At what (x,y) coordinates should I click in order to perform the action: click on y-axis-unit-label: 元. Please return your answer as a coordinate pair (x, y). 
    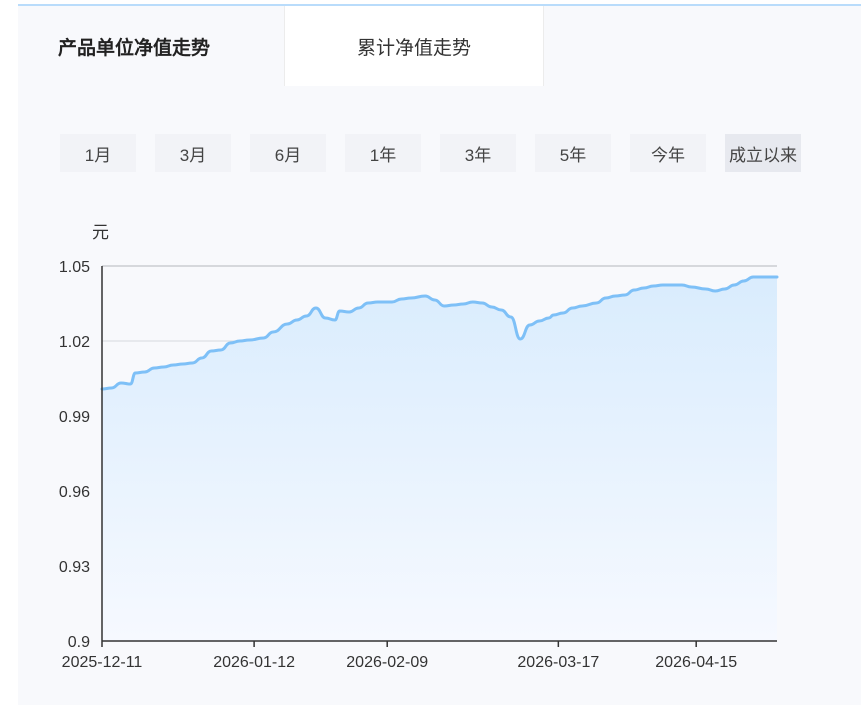
    Looking at the image, I should click on (100, 232).